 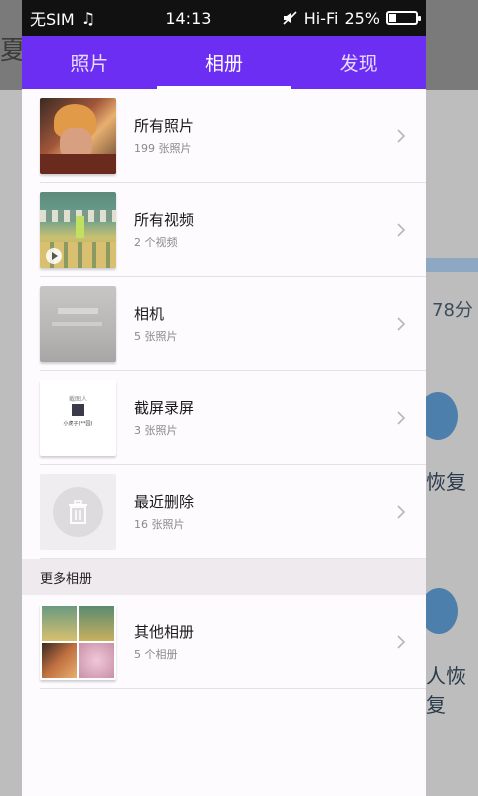 What do you see at coordinates (88, 18) in the screenshot?
I see `music-icon: ♫` at bounding box center [88, 18].